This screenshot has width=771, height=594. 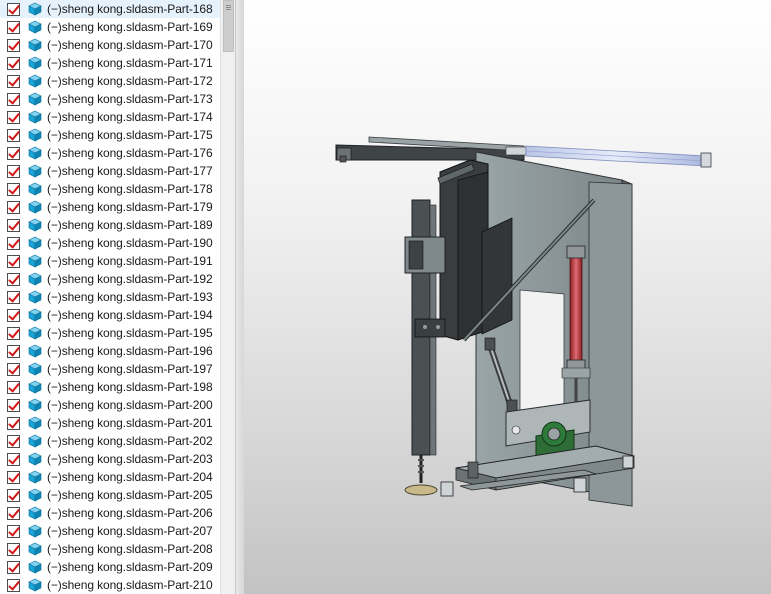 I want to click on tree-item-label: (−)sheng kong.sldasm-Part-178, so click(x=130, y=189).